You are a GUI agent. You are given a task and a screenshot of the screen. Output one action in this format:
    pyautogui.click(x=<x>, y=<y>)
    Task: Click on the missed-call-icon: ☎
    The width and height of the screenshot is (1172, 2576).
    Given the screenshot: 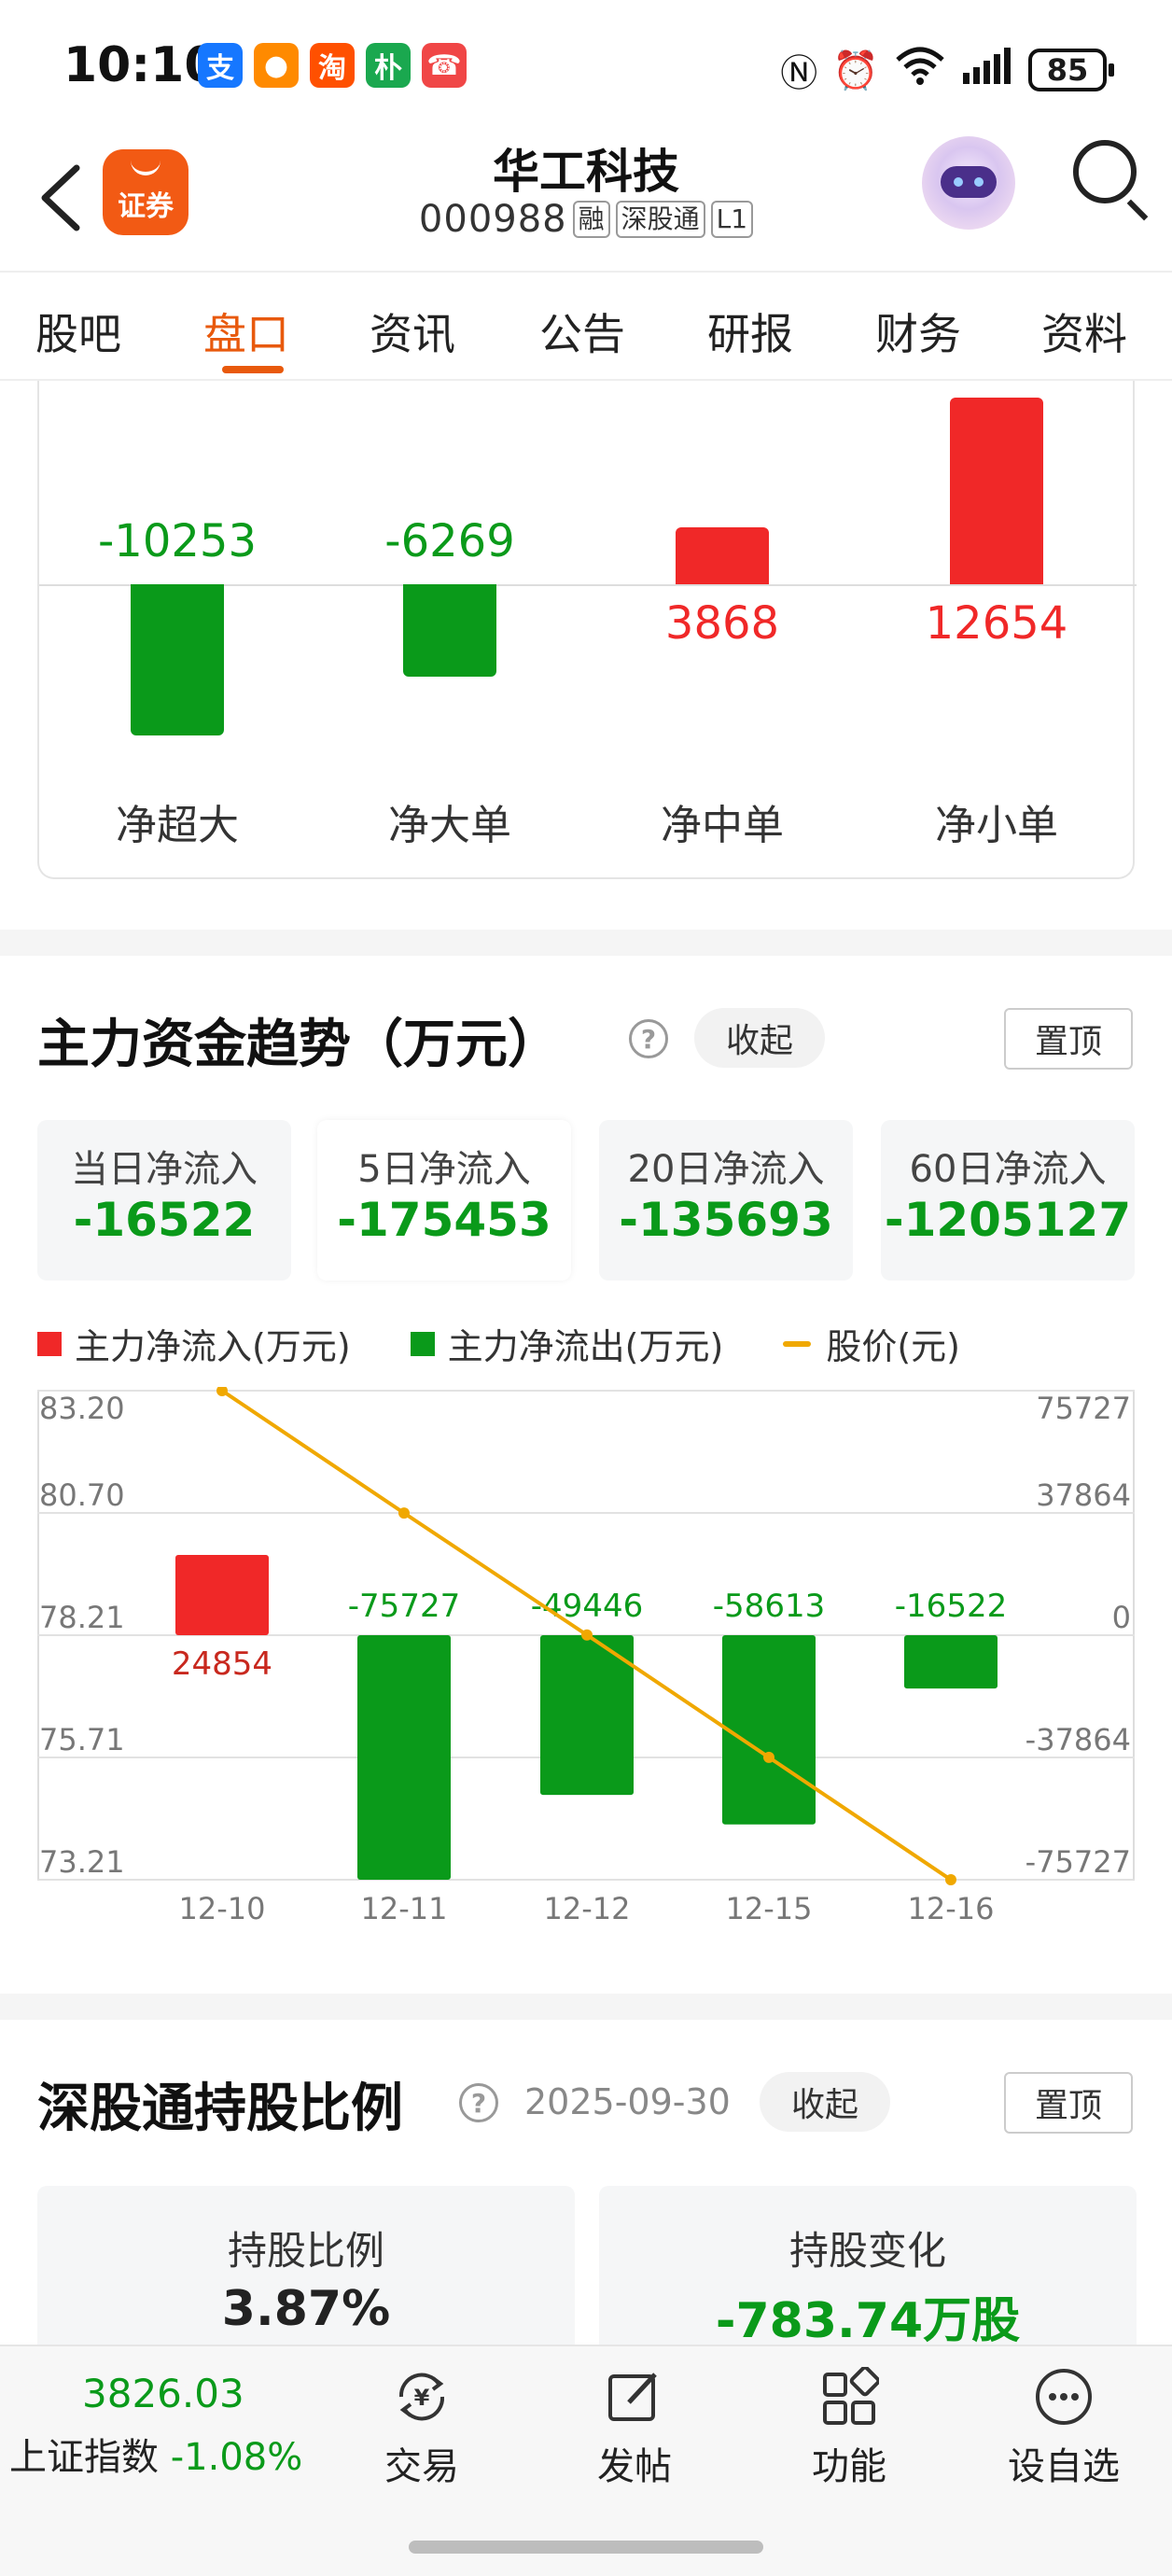 What is the action you would take?
    pyautogui.click(x=444, y=65)
    